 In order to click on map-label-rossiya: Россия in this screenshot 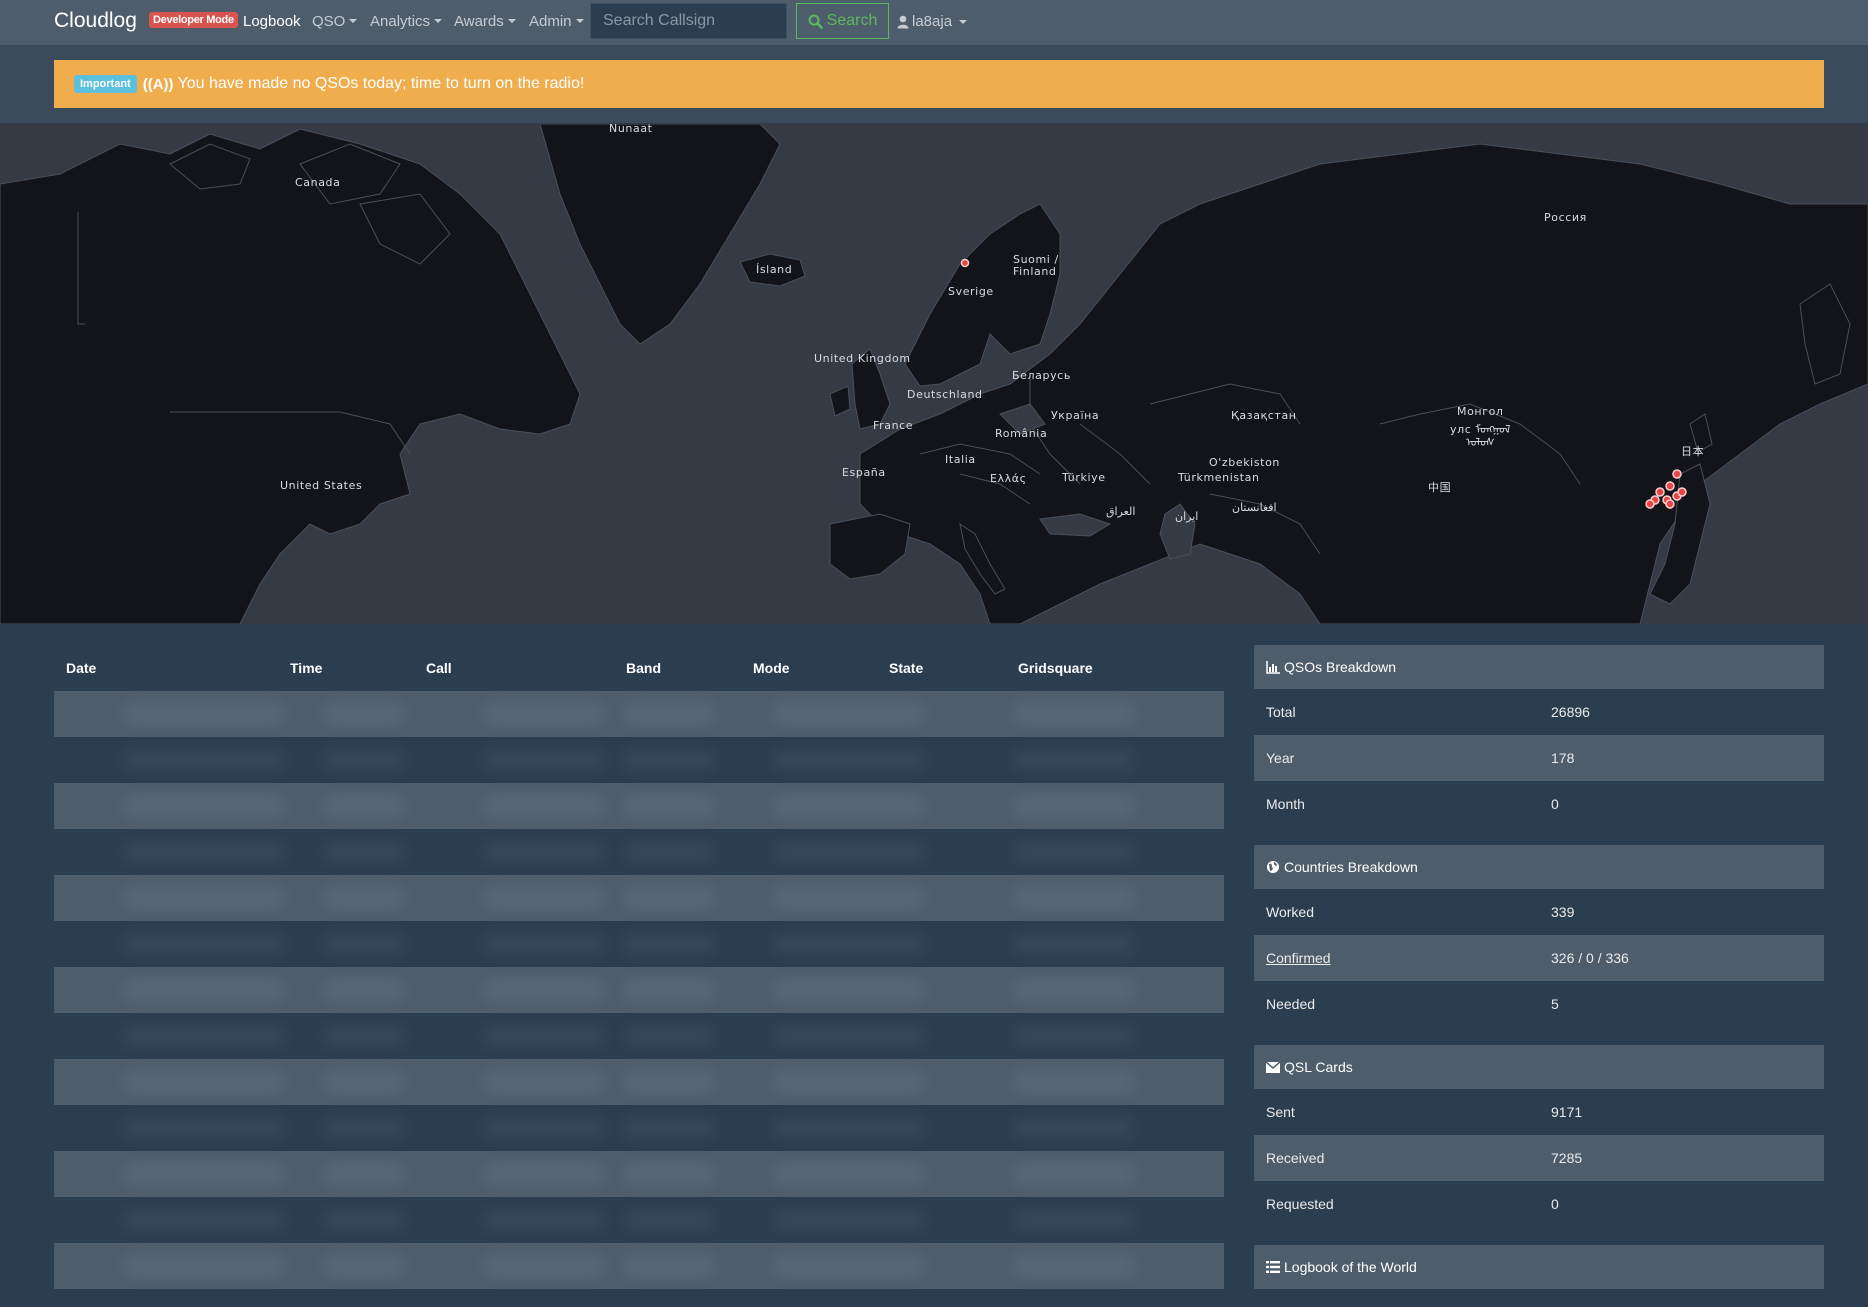, I will do `click(1565, 217)`.